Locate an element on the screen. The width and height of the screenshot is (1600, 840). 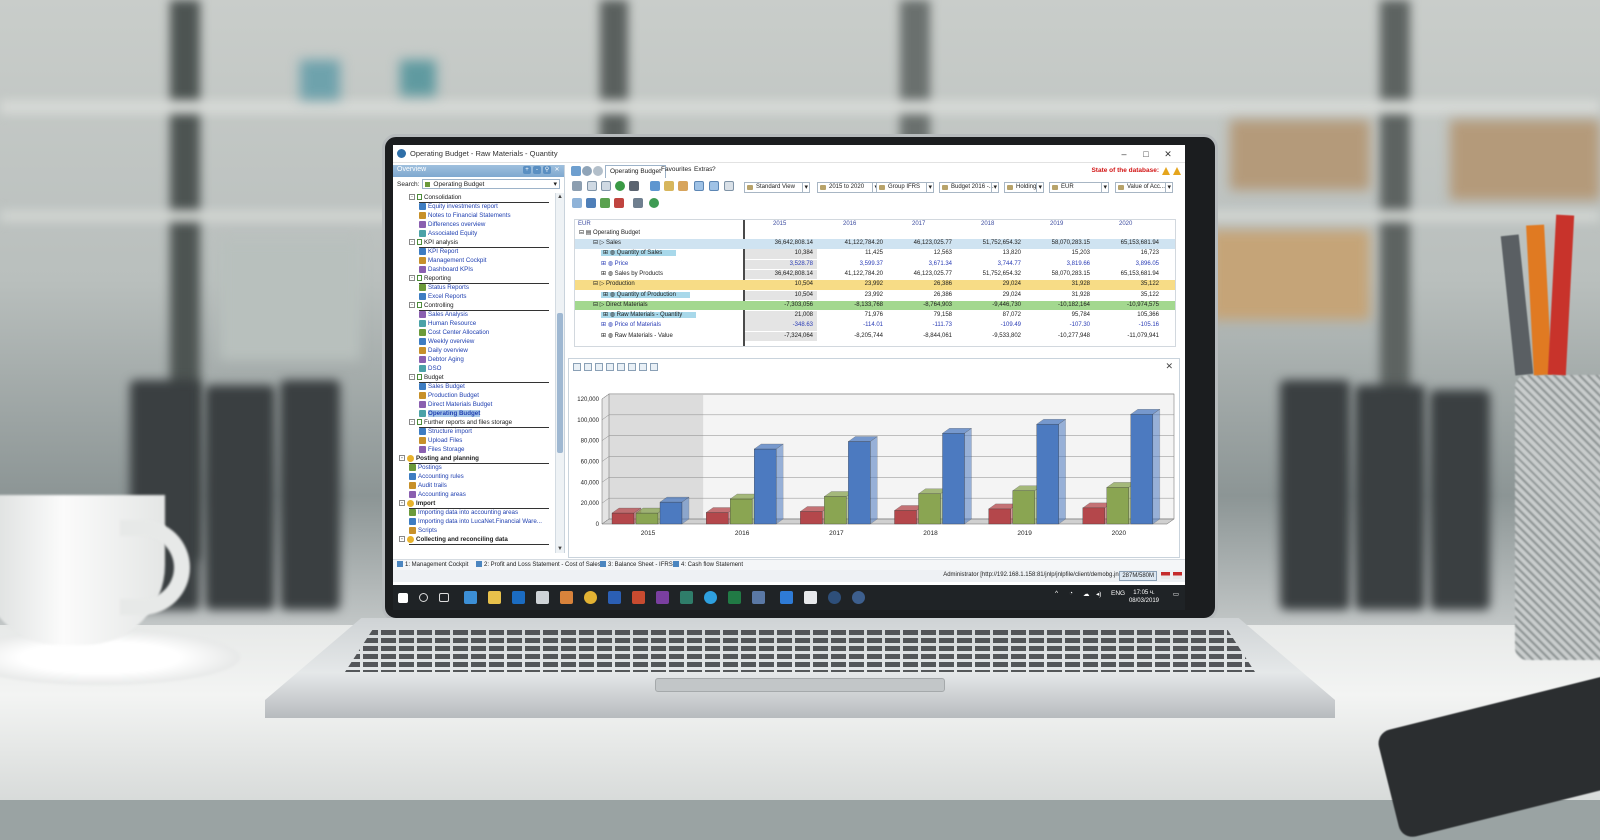
close-icon: ✕ is located at coordinates (1168, 154).